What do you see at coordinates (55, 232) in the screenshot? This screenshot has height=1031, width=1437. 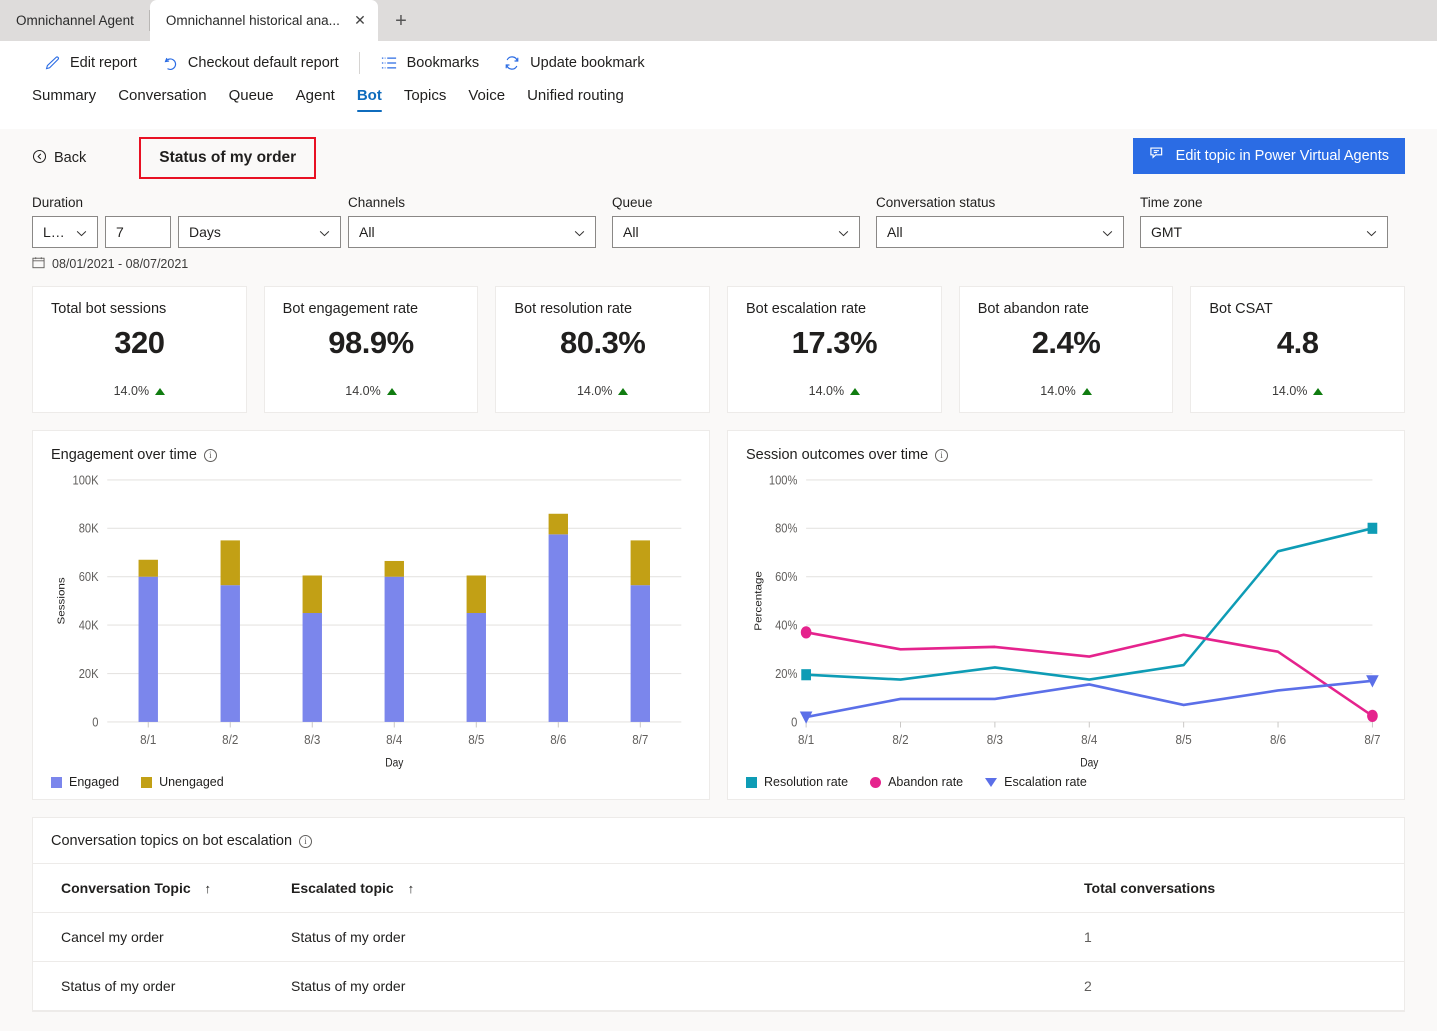 I see `duration-relation-value: Last` at bounding box center [55, 232].